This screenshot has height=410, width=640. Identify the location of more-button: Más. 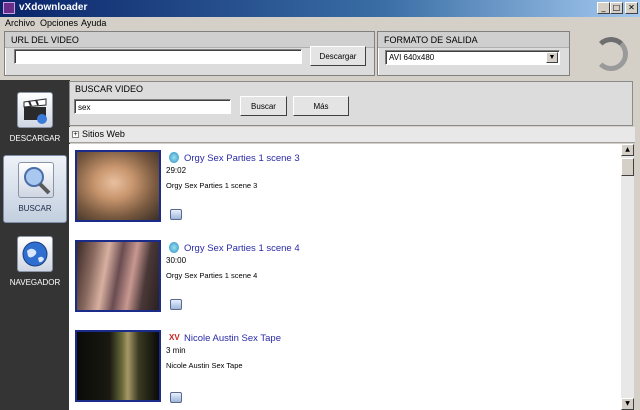
(321, 106).